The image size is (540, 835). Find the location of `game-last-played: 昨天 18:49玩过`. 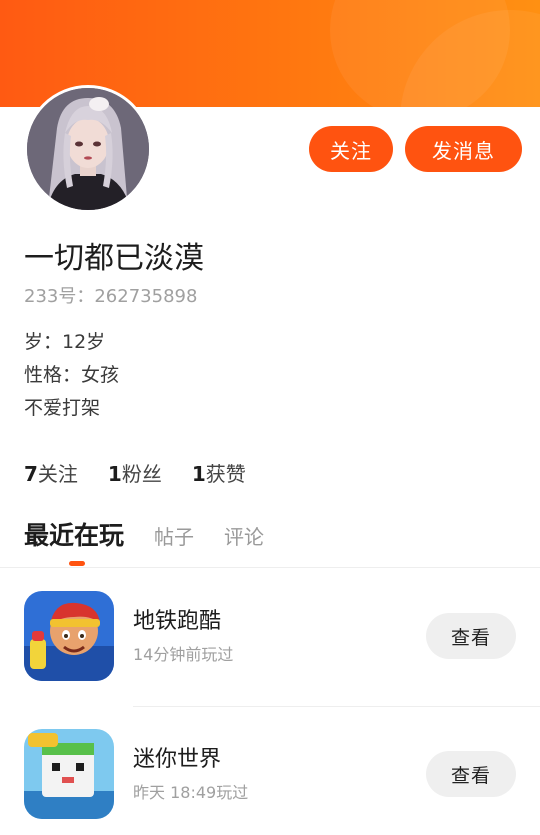

game-last-played: 昨天 18:49玩过 is located at coordinates (191, 792).